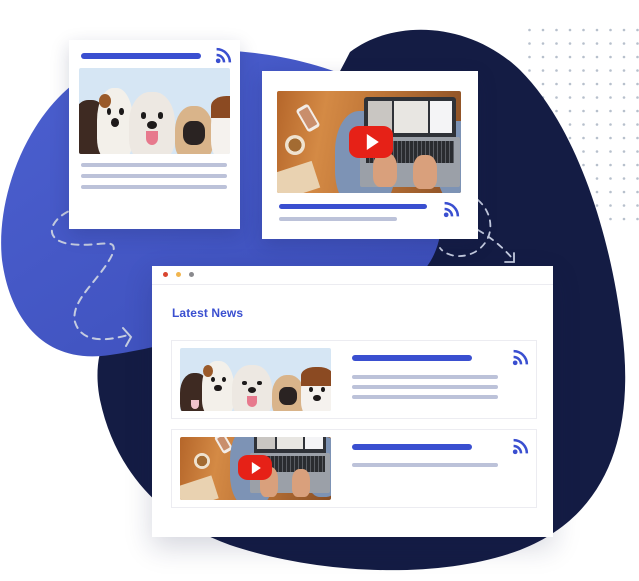 Image resolution: width=639 pixels, height=581 pixels. What do you see at coordinates (191, 274) in the screenshot?
I see `maximize-dot` at bounding box center [191, 274].